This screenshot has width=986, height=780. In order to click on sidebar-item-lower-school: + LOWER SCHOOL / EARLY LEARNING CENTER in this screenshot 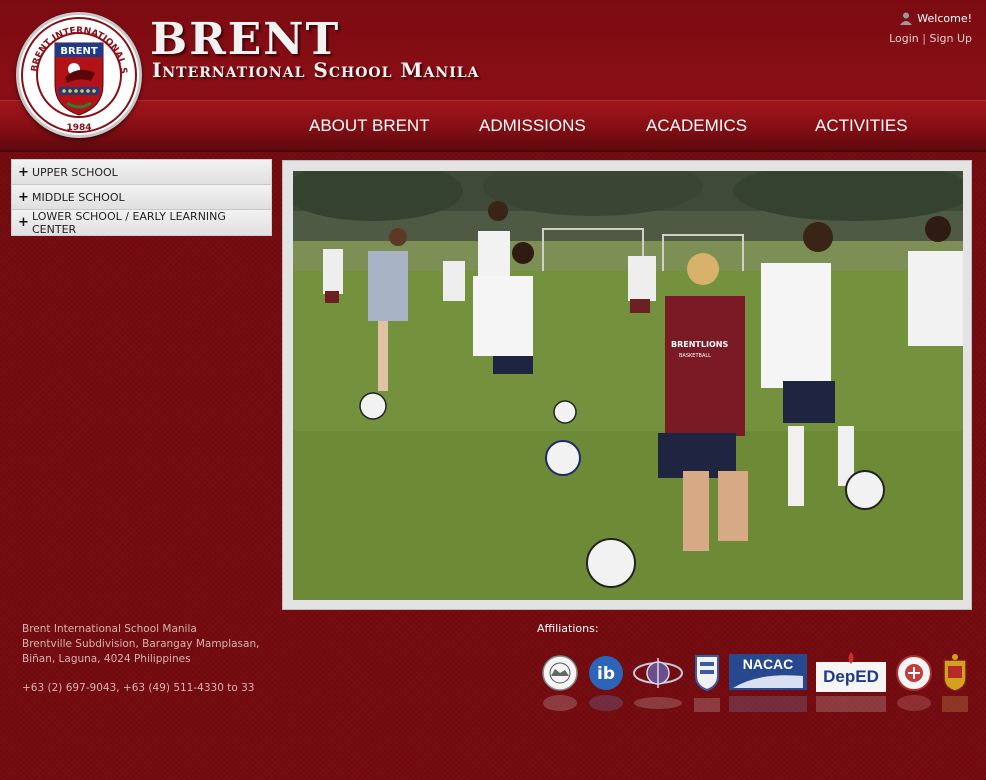, I will do `click(141, 222)`.